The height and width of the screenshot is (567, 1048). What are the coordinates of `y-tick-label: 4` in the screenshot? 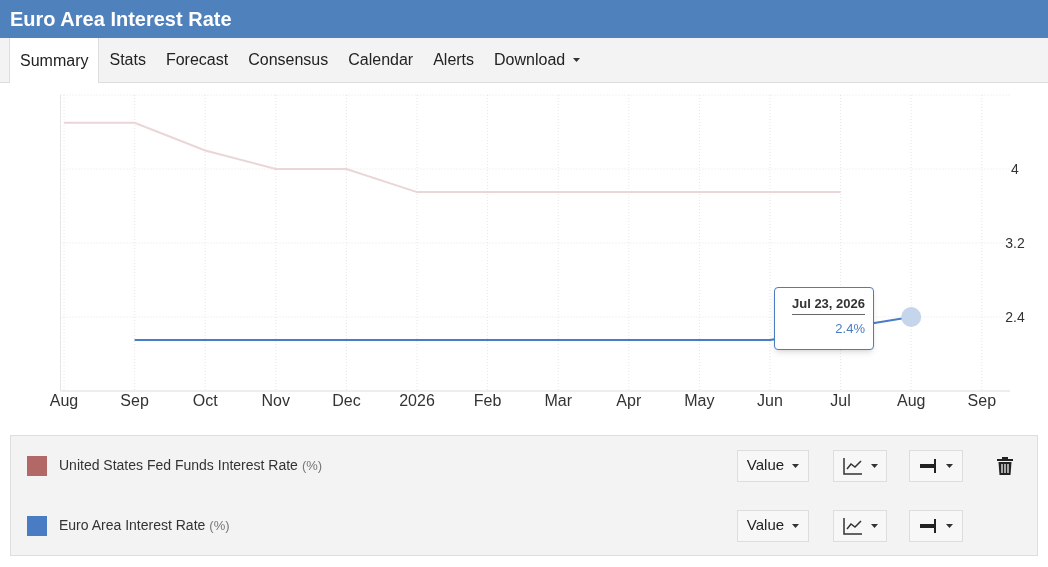 It's located at (1015, 169).